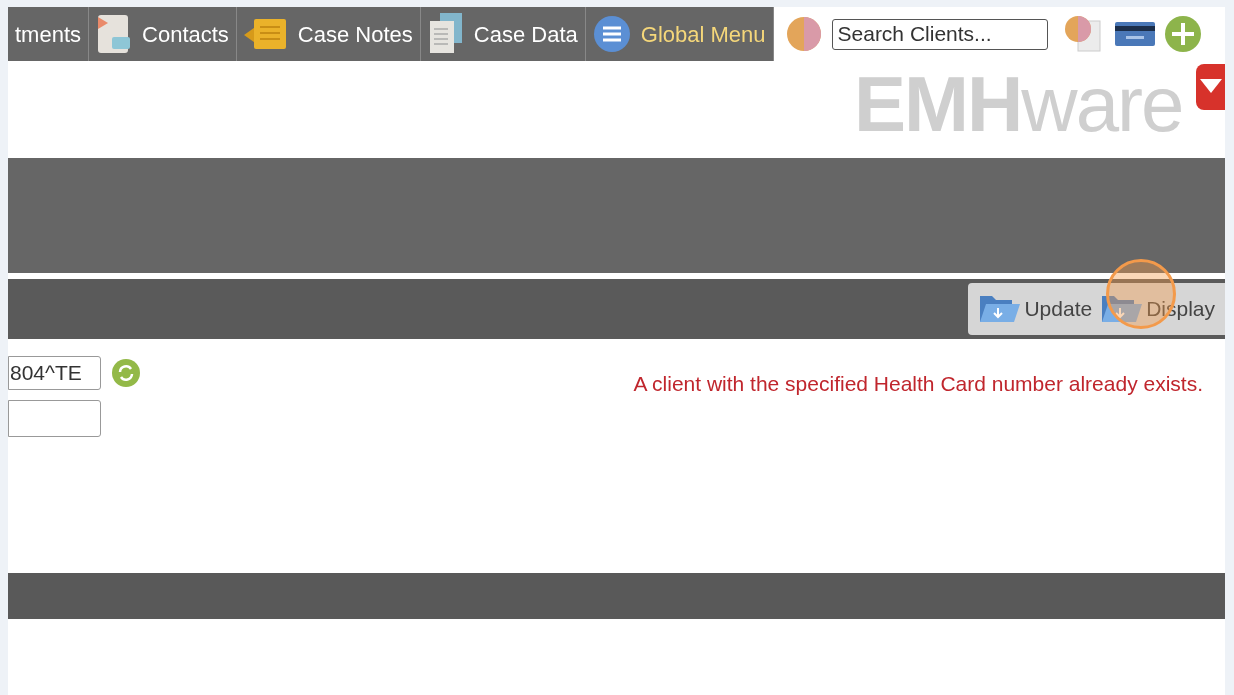 Image resolution: width=1234 pixels, height=695 pixels. What do you see at coordinates (503, 34) in the screenshot?
I see `nav-tab: Case Data` at bounding box center [503, 34].